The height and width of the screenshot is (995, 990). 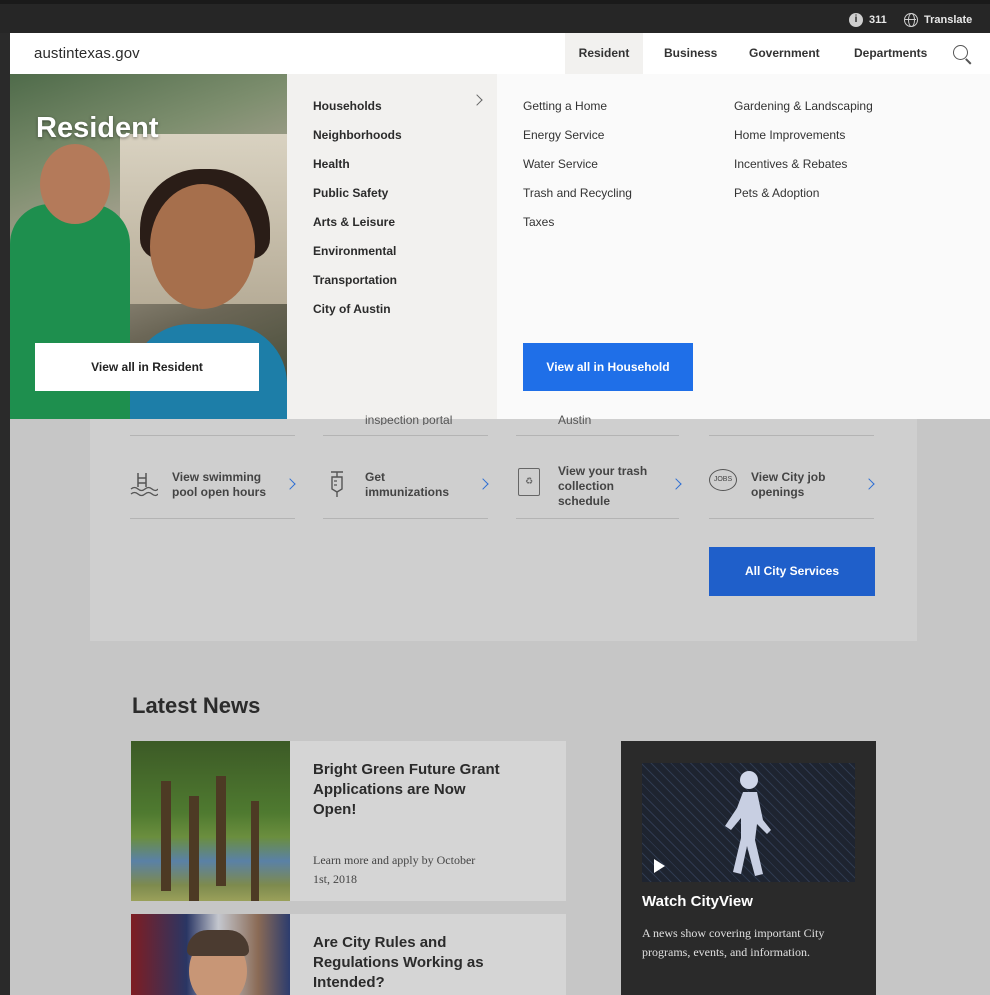 What do you see at coordinates (495, 16) in the screenshot?
I see `utility-bar: i 311 Translate` at bounding box center [495, 16].